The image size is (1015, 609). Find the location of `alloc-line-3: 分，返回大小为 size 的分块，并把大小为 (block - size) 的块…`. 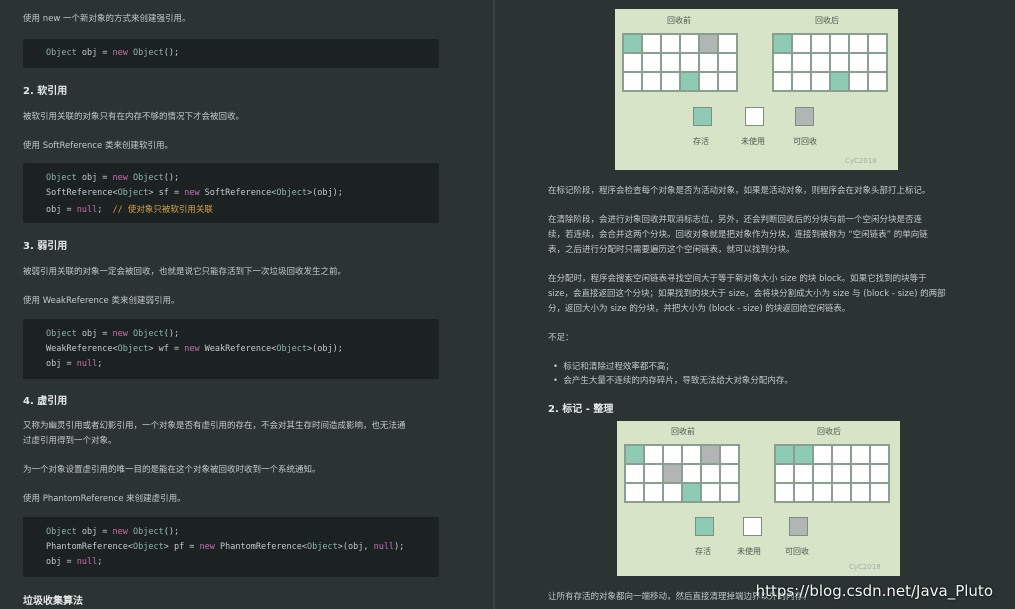

alloc-line-3: 分，返回大小为 size 的分块，并把大小为 (block - size) 的块… is located at coordinates (699, 309).